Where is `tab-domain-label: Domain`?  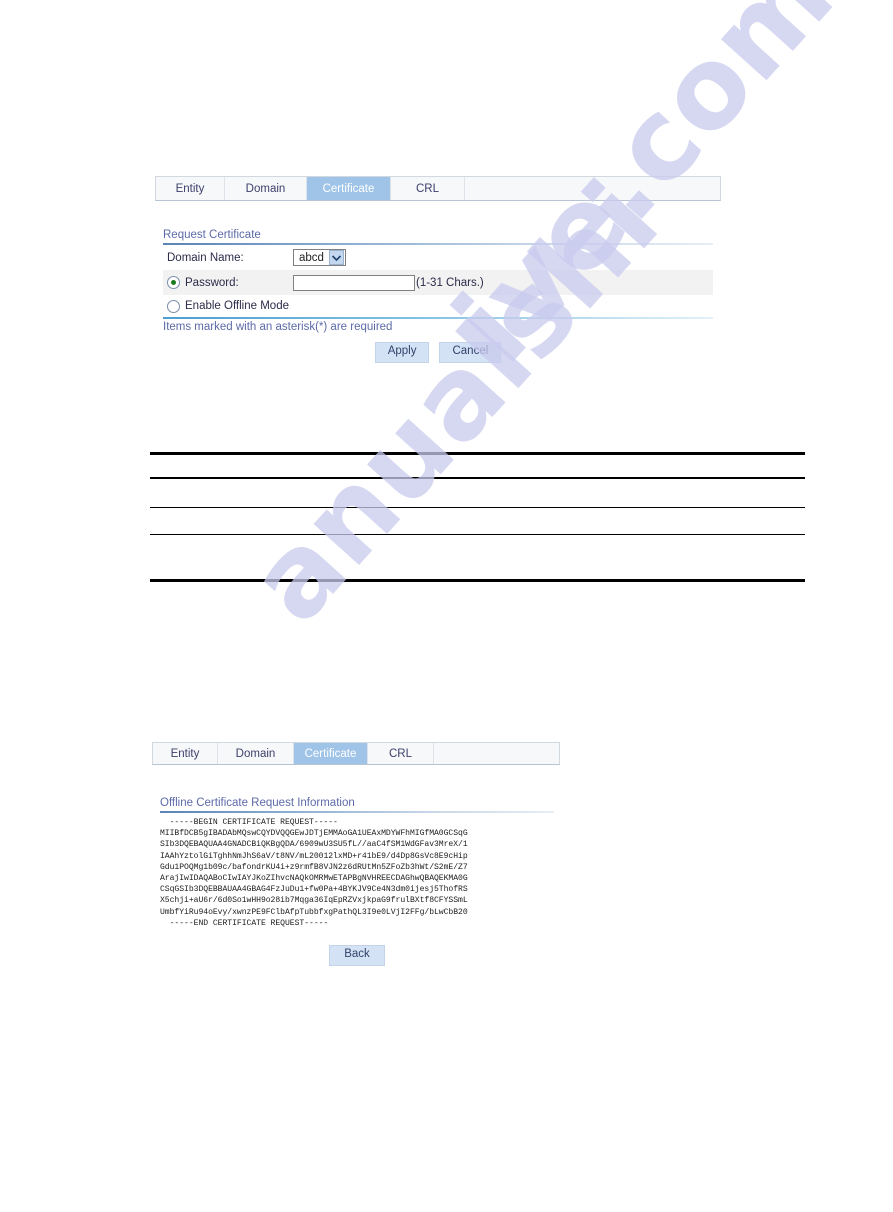 tab-domain-label: Domain is located at coordinates (265, 188).